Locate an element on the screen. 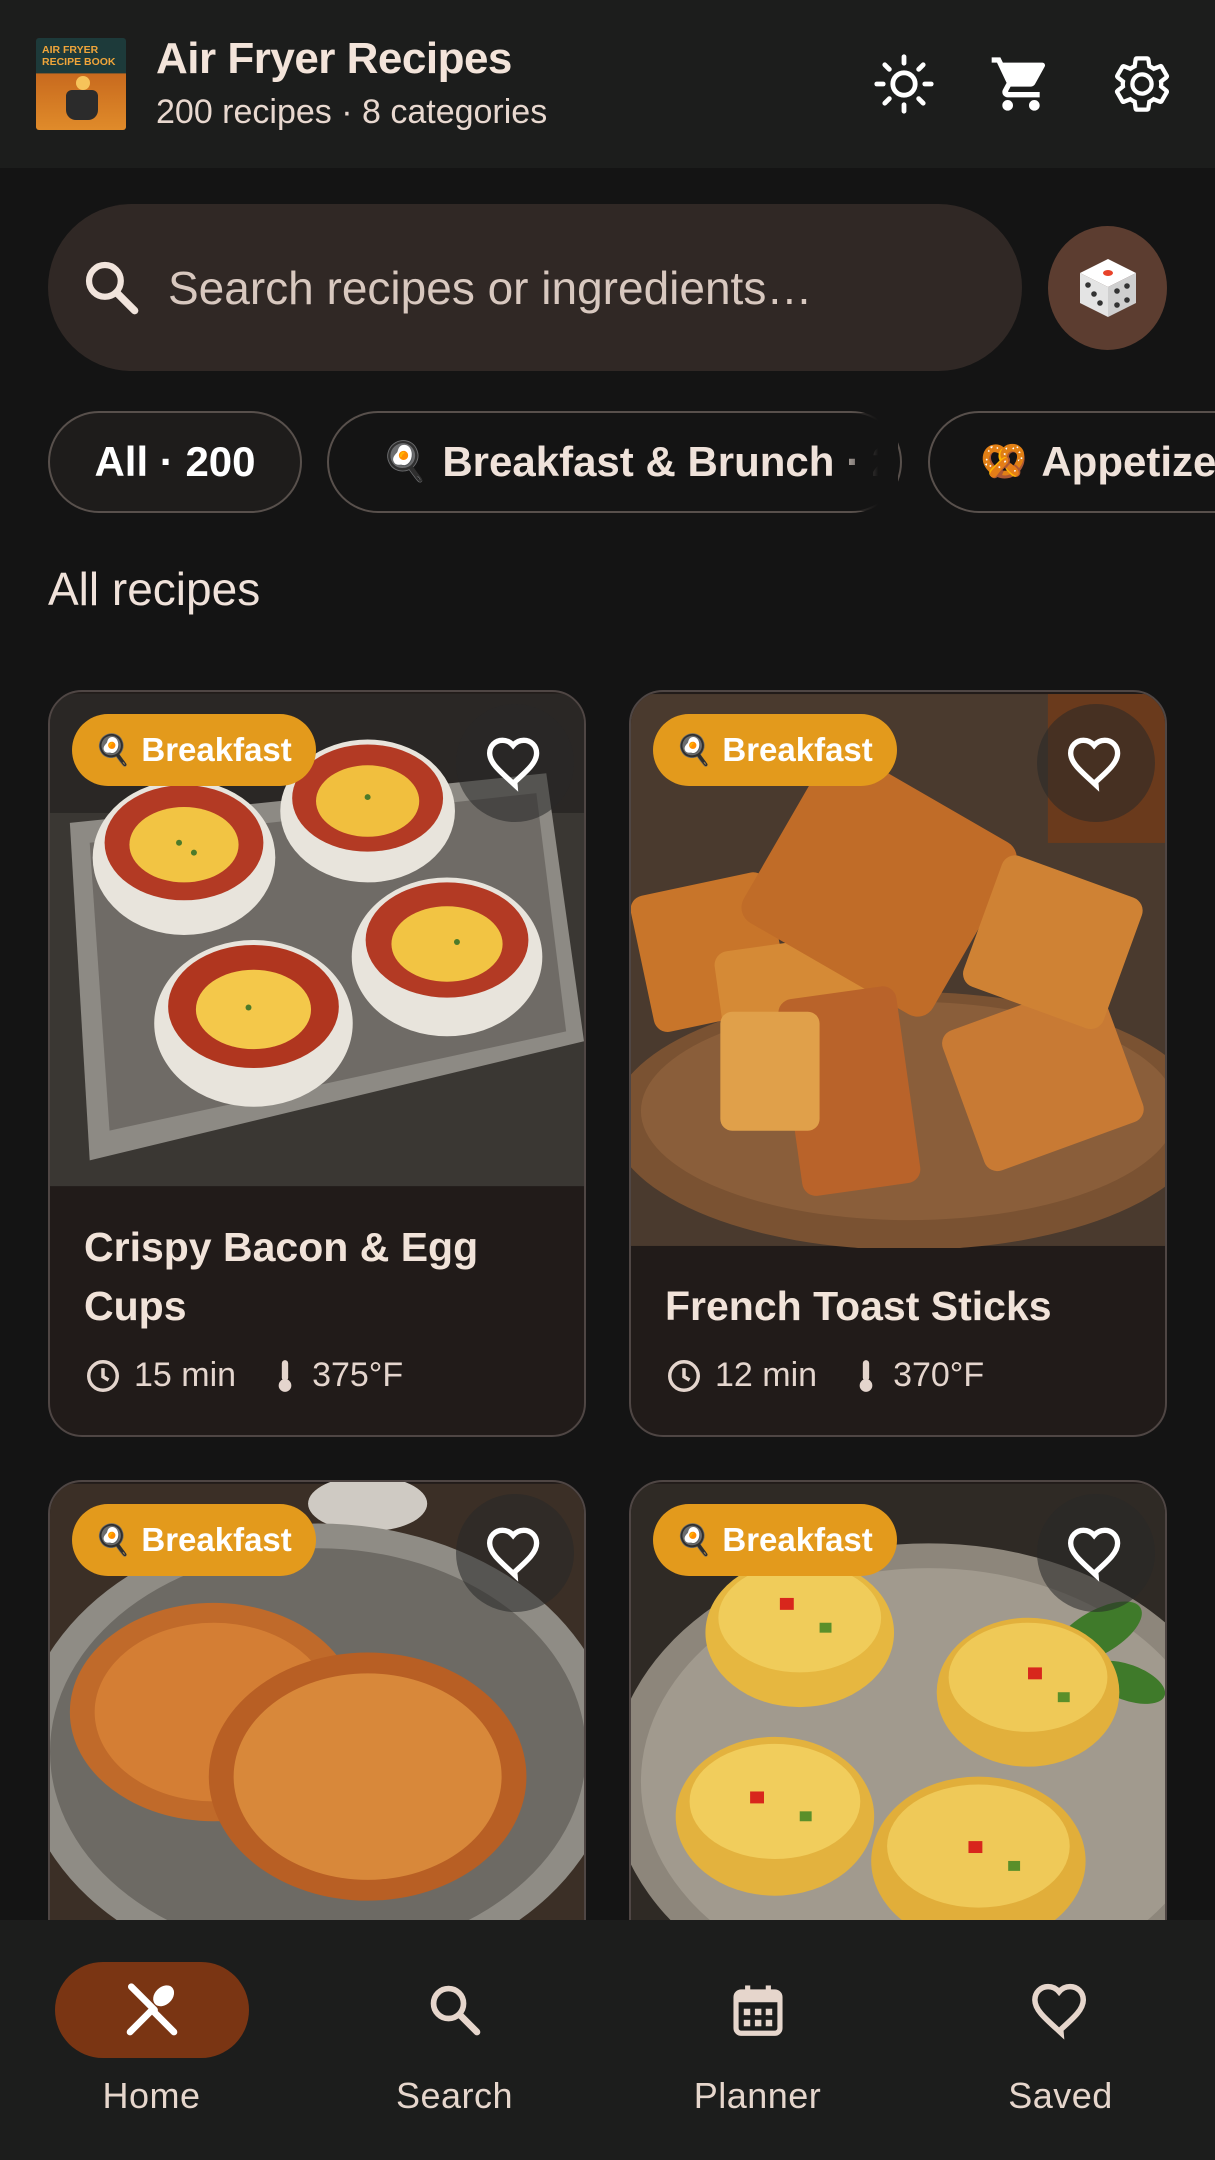 This screenshot has width=1215, height=2160. cook-temp: 375°F is located at coordinates (358, 1375).